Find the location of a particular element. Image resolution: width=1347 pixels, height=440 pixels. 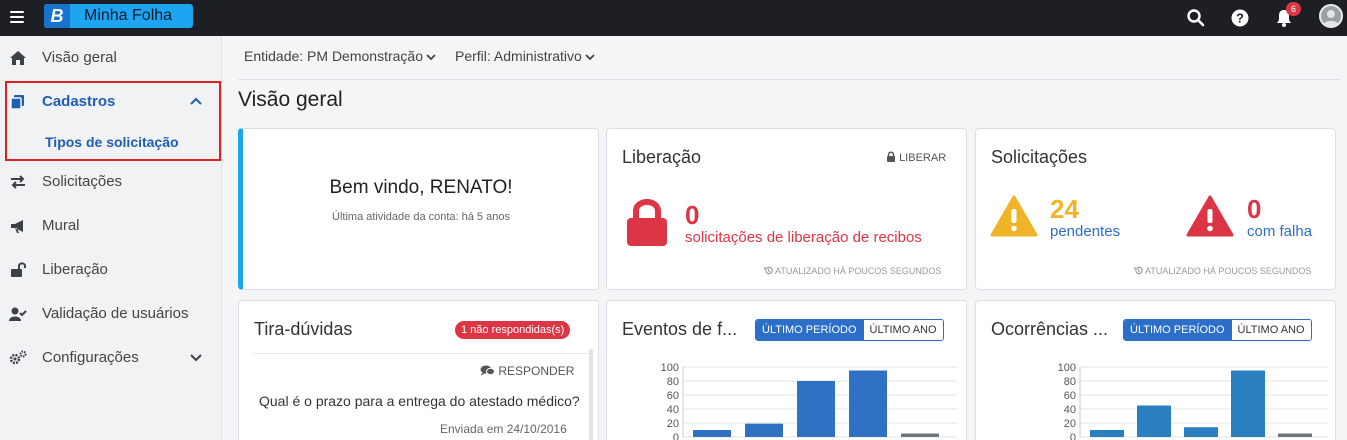

sidebar-item-label: Configurações is located at coordinates (90, 357).